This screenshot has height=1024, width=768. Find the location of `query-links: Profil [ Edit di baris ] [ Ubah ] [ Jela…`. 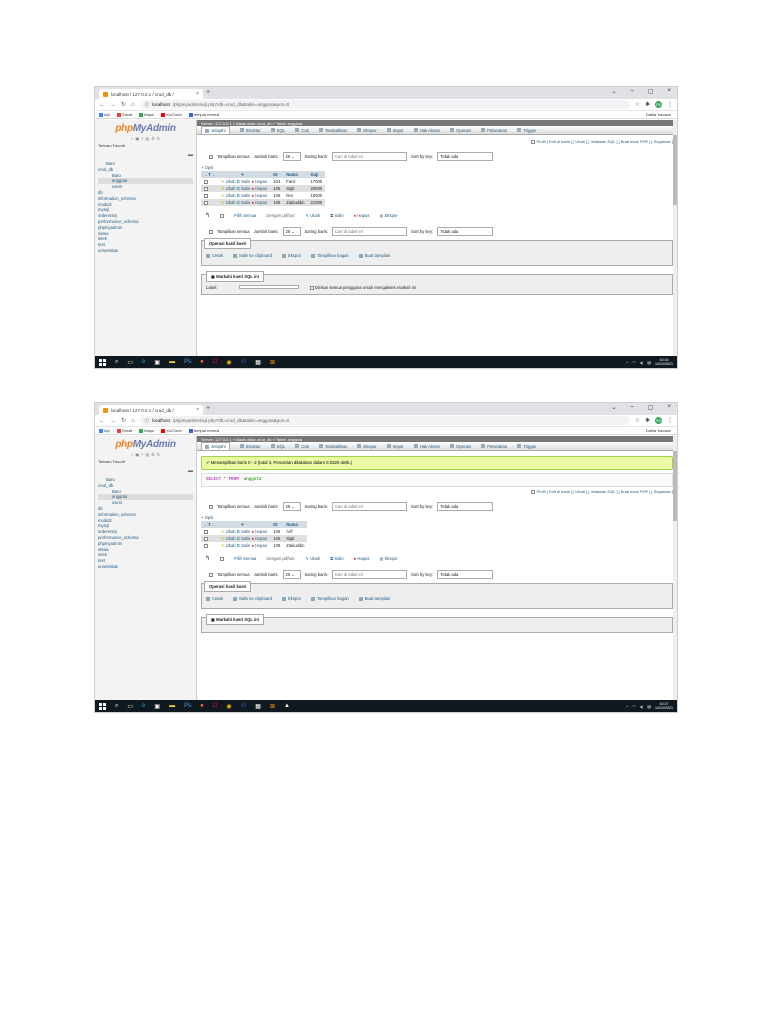

query-links: Profil [ Edit di baris ] [ Ubah ] [ Jela… is located at coordinates (437, 491).